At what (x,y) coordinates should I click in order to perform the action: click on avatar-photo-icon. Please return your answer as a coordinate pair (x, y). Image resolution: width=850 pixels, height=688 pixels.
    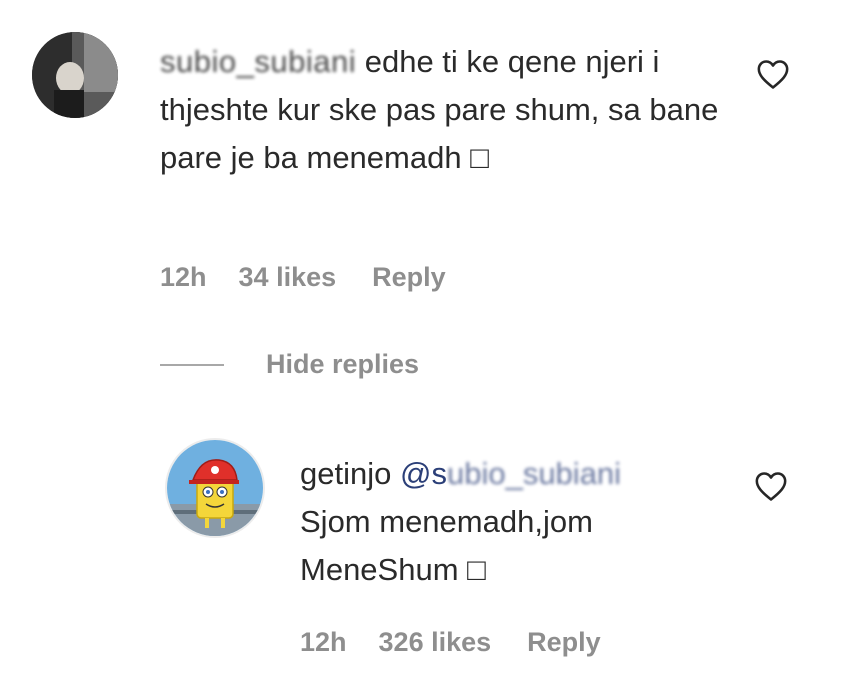
    Looking at the image, I should click on (75, 75).